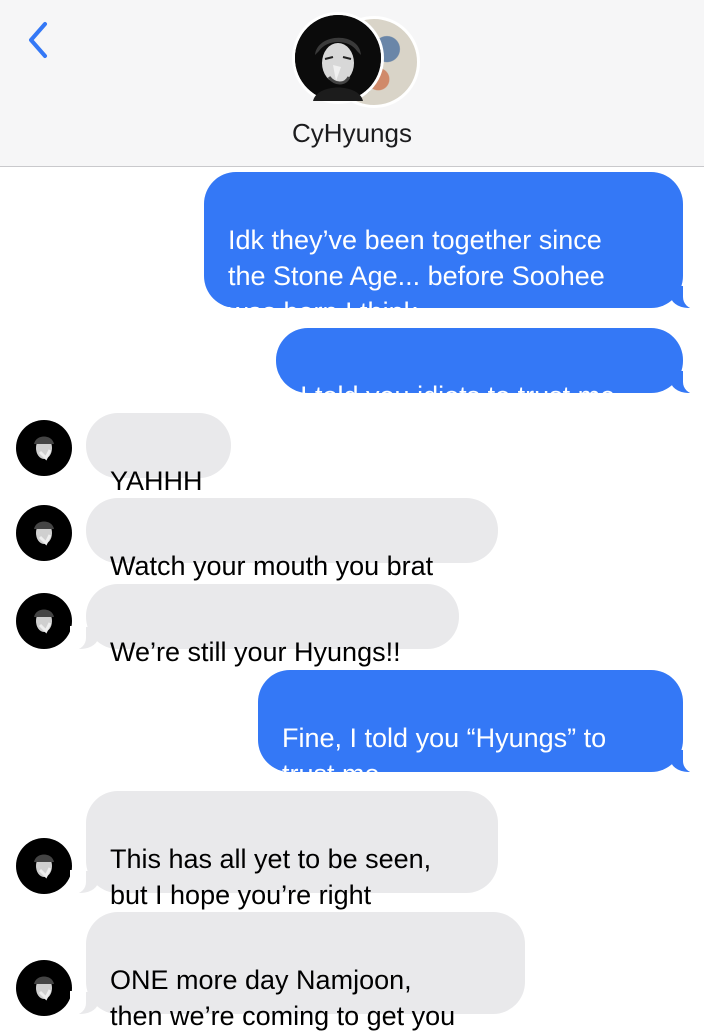 This screenshot has width=704, height=1034. I want to click on message-text: Watch your mouth you brat, so click(272, 566).